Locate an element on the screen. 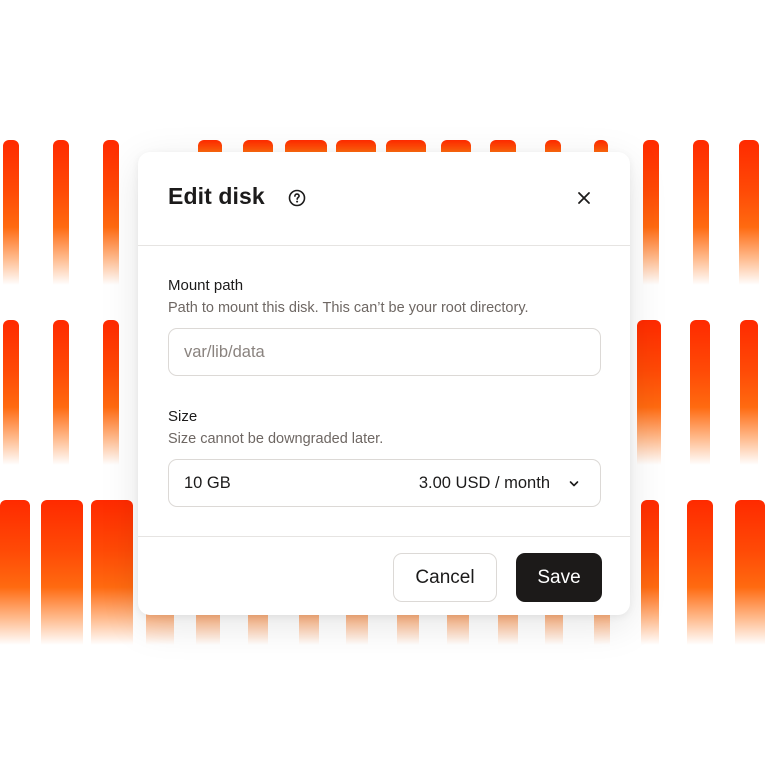 This screenshot has width=768, height=768. mount-path-input: var/lib/data is located at coordinates (384, 352).